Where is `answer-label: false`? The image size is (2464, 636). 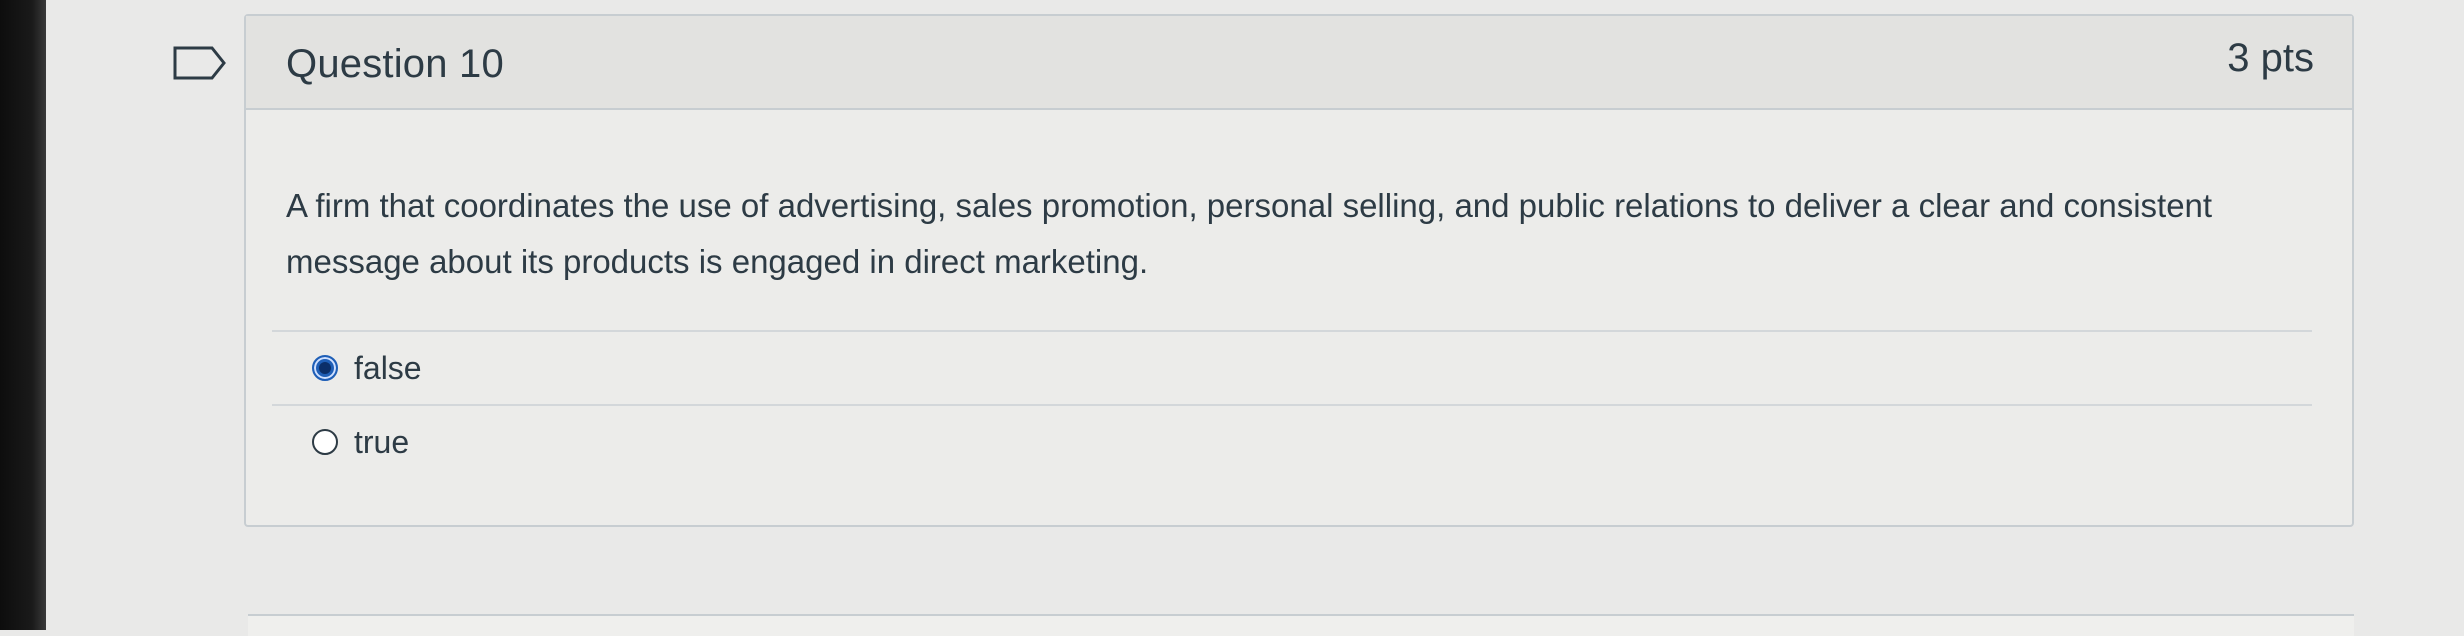
answer-label: false is located at coordinates (388, 367).